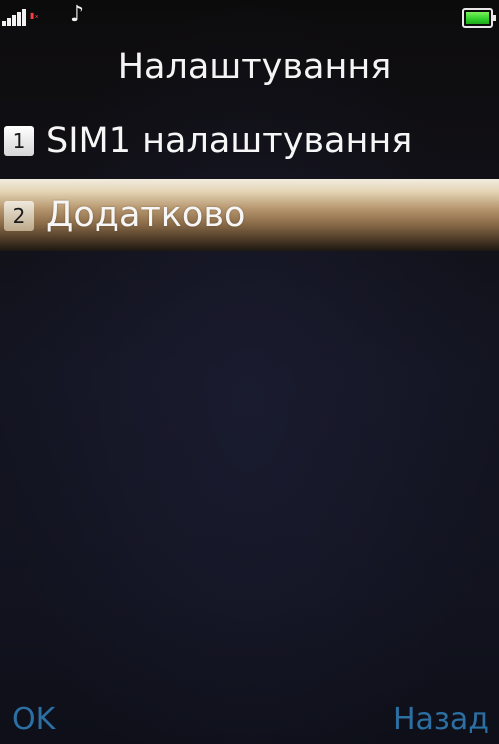  Describe the element at coordinates (249, 215) in the screenshot. I see `menu-item-additional: 2 Додатково` at that location.